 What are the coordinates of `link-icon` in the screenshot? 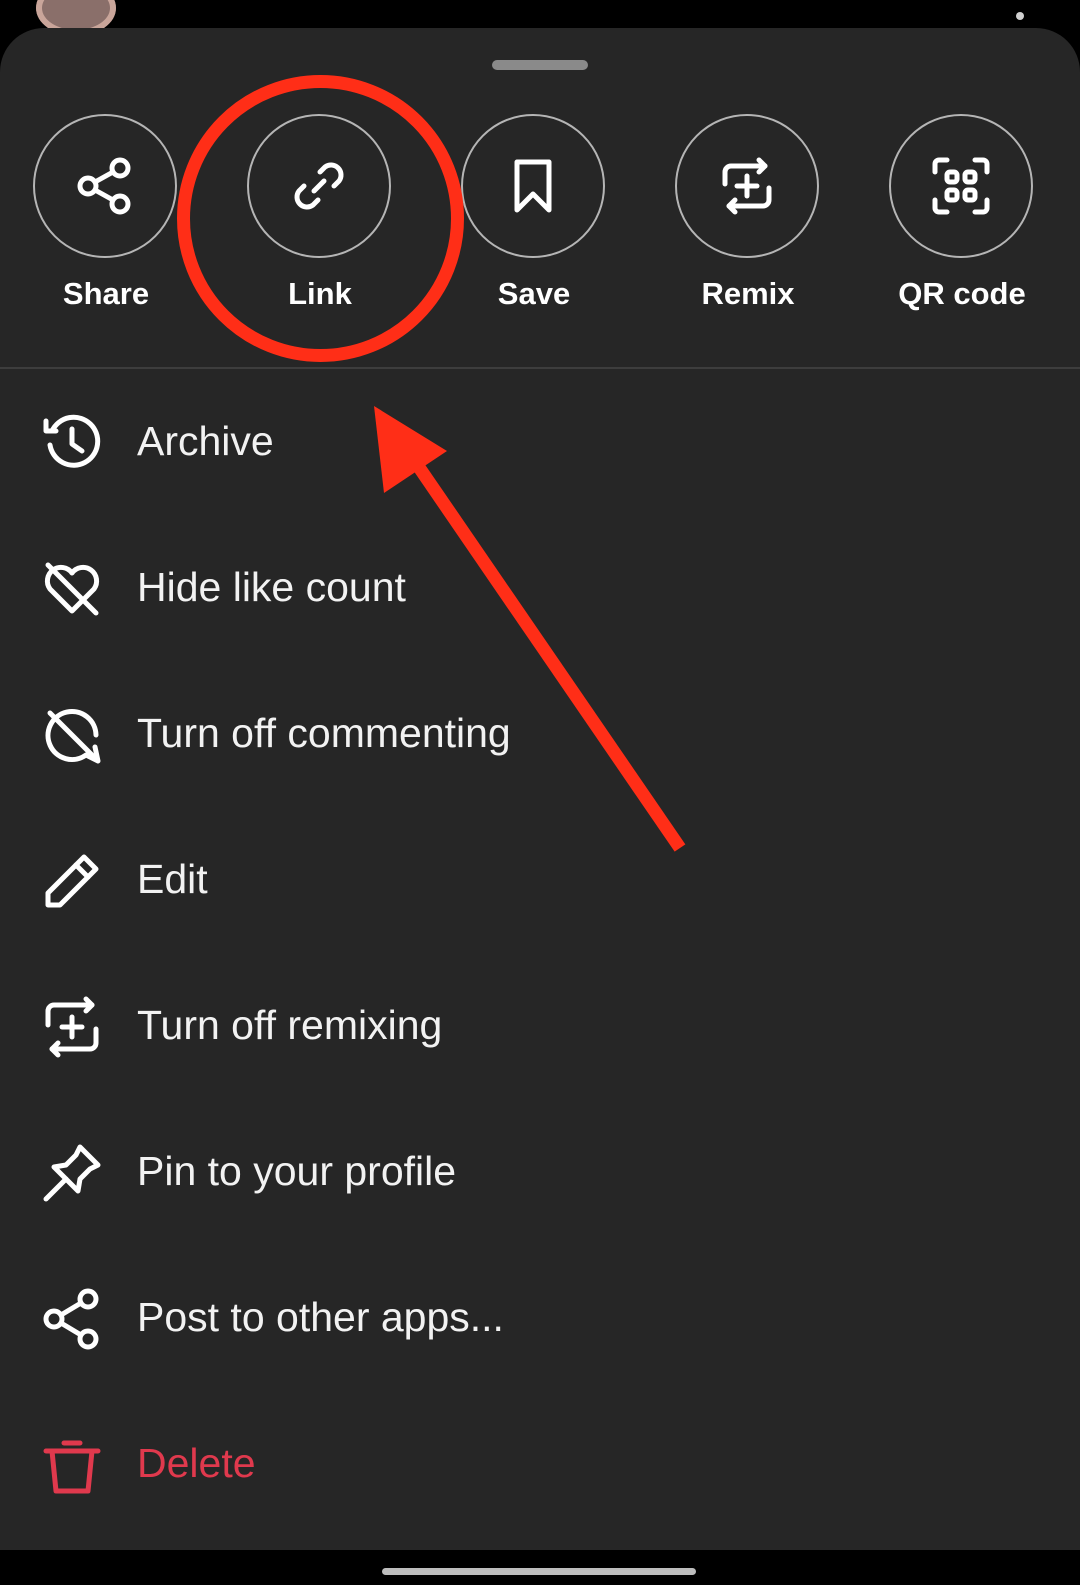 It's located at (319, 186).